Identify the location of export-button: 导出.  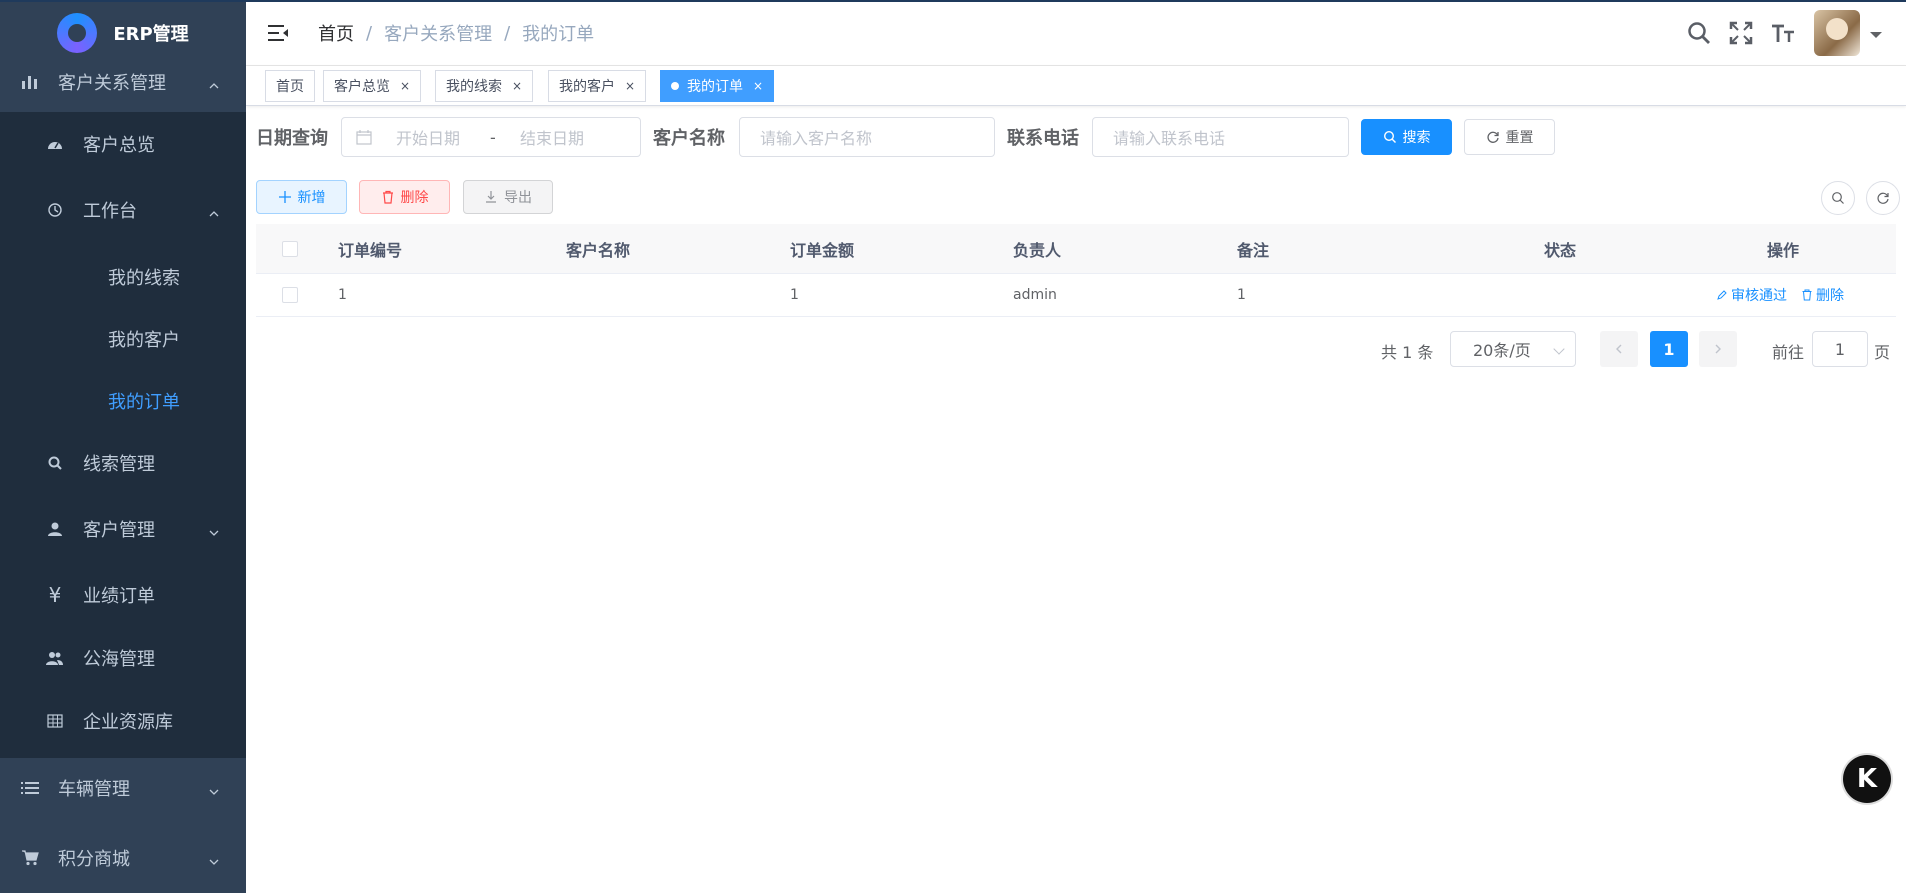
(508, 197).